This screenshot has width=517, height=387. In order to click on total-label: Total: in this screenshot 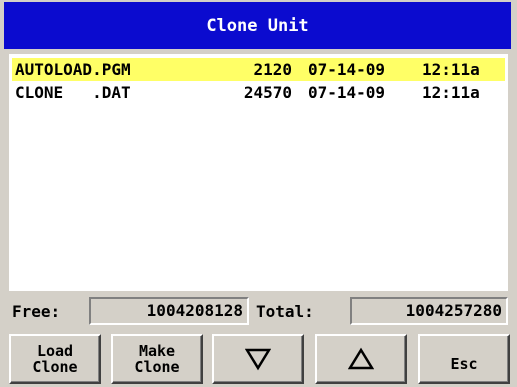, I will do `click(285, 311)`.